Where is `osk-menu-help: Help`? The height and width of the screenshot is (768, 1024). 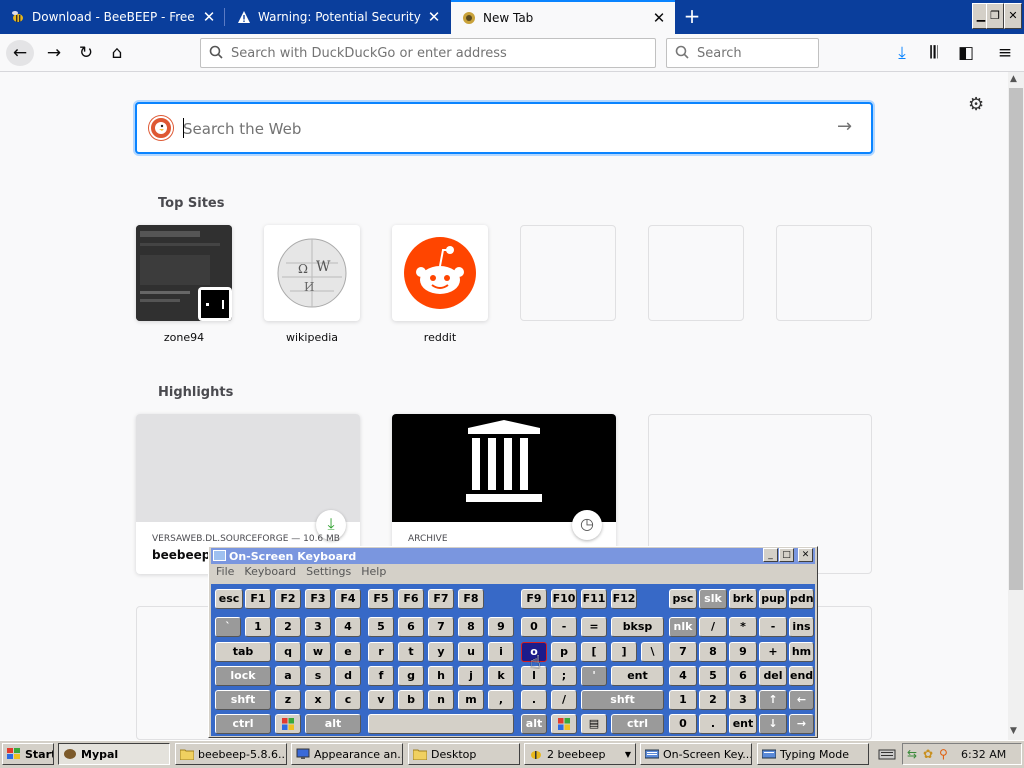
osk-menu-help: Help is located at coordinates (373, 574).